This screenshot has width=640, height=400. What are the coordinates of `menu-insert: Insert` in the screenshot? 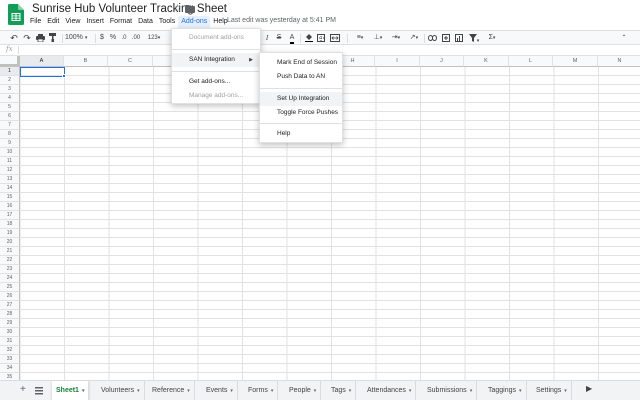 It's located at (95, 22).